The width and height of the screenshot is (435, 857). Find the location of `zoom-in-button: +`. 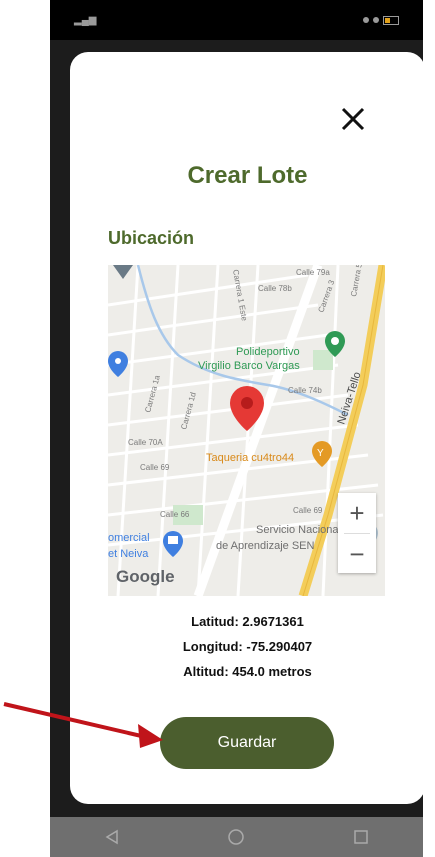

zoom-in-button: + is located at coordinates (357, 513).